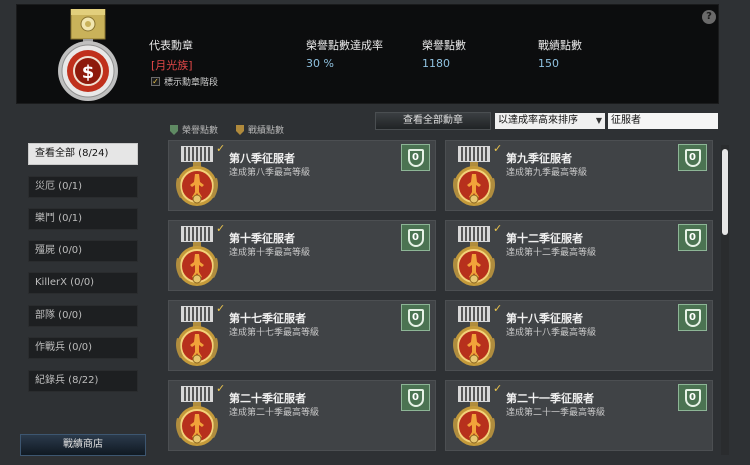 The height and width of the screenshot is (465, 750). I want to click on sidebar-item-squad: 部隊 (0/0), so click(83, 316).